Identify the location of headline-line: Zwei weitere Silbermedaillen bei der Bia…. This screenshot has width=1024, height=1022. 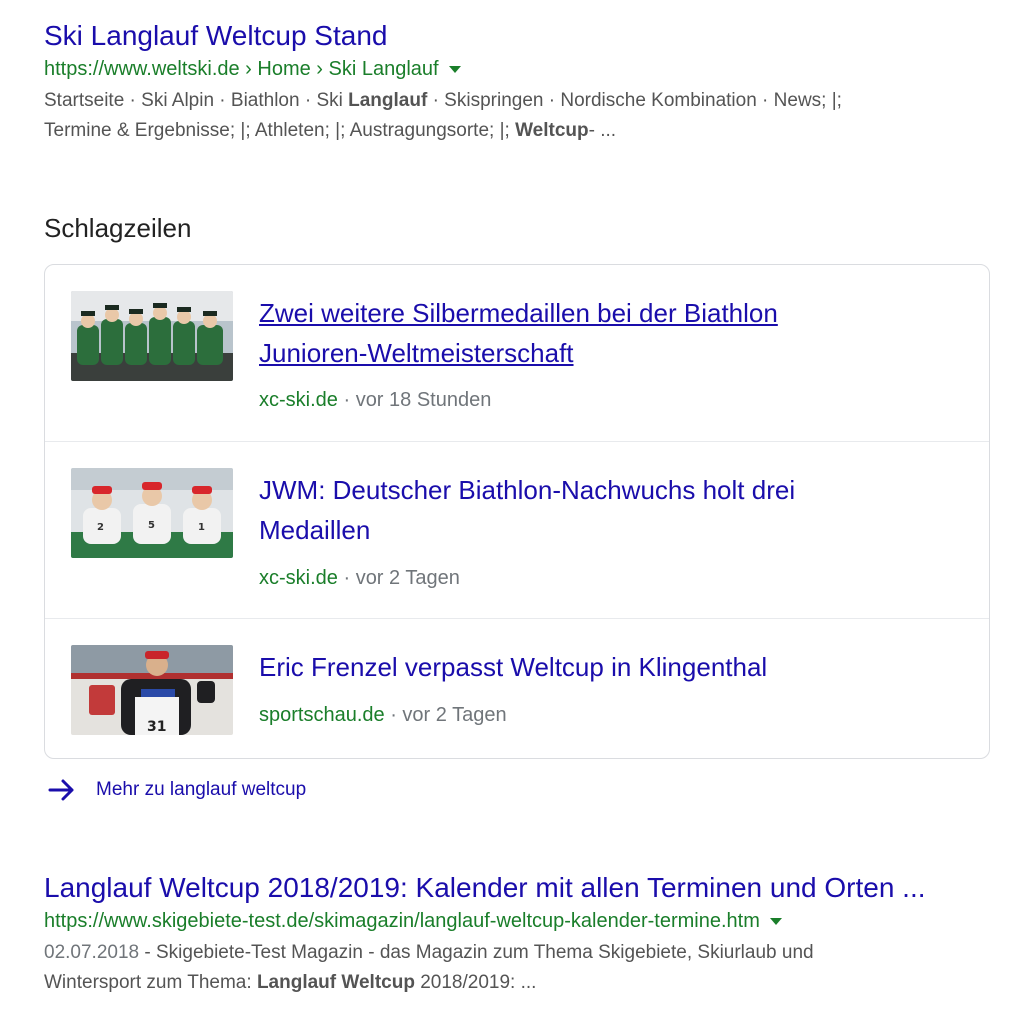
(609, 313).